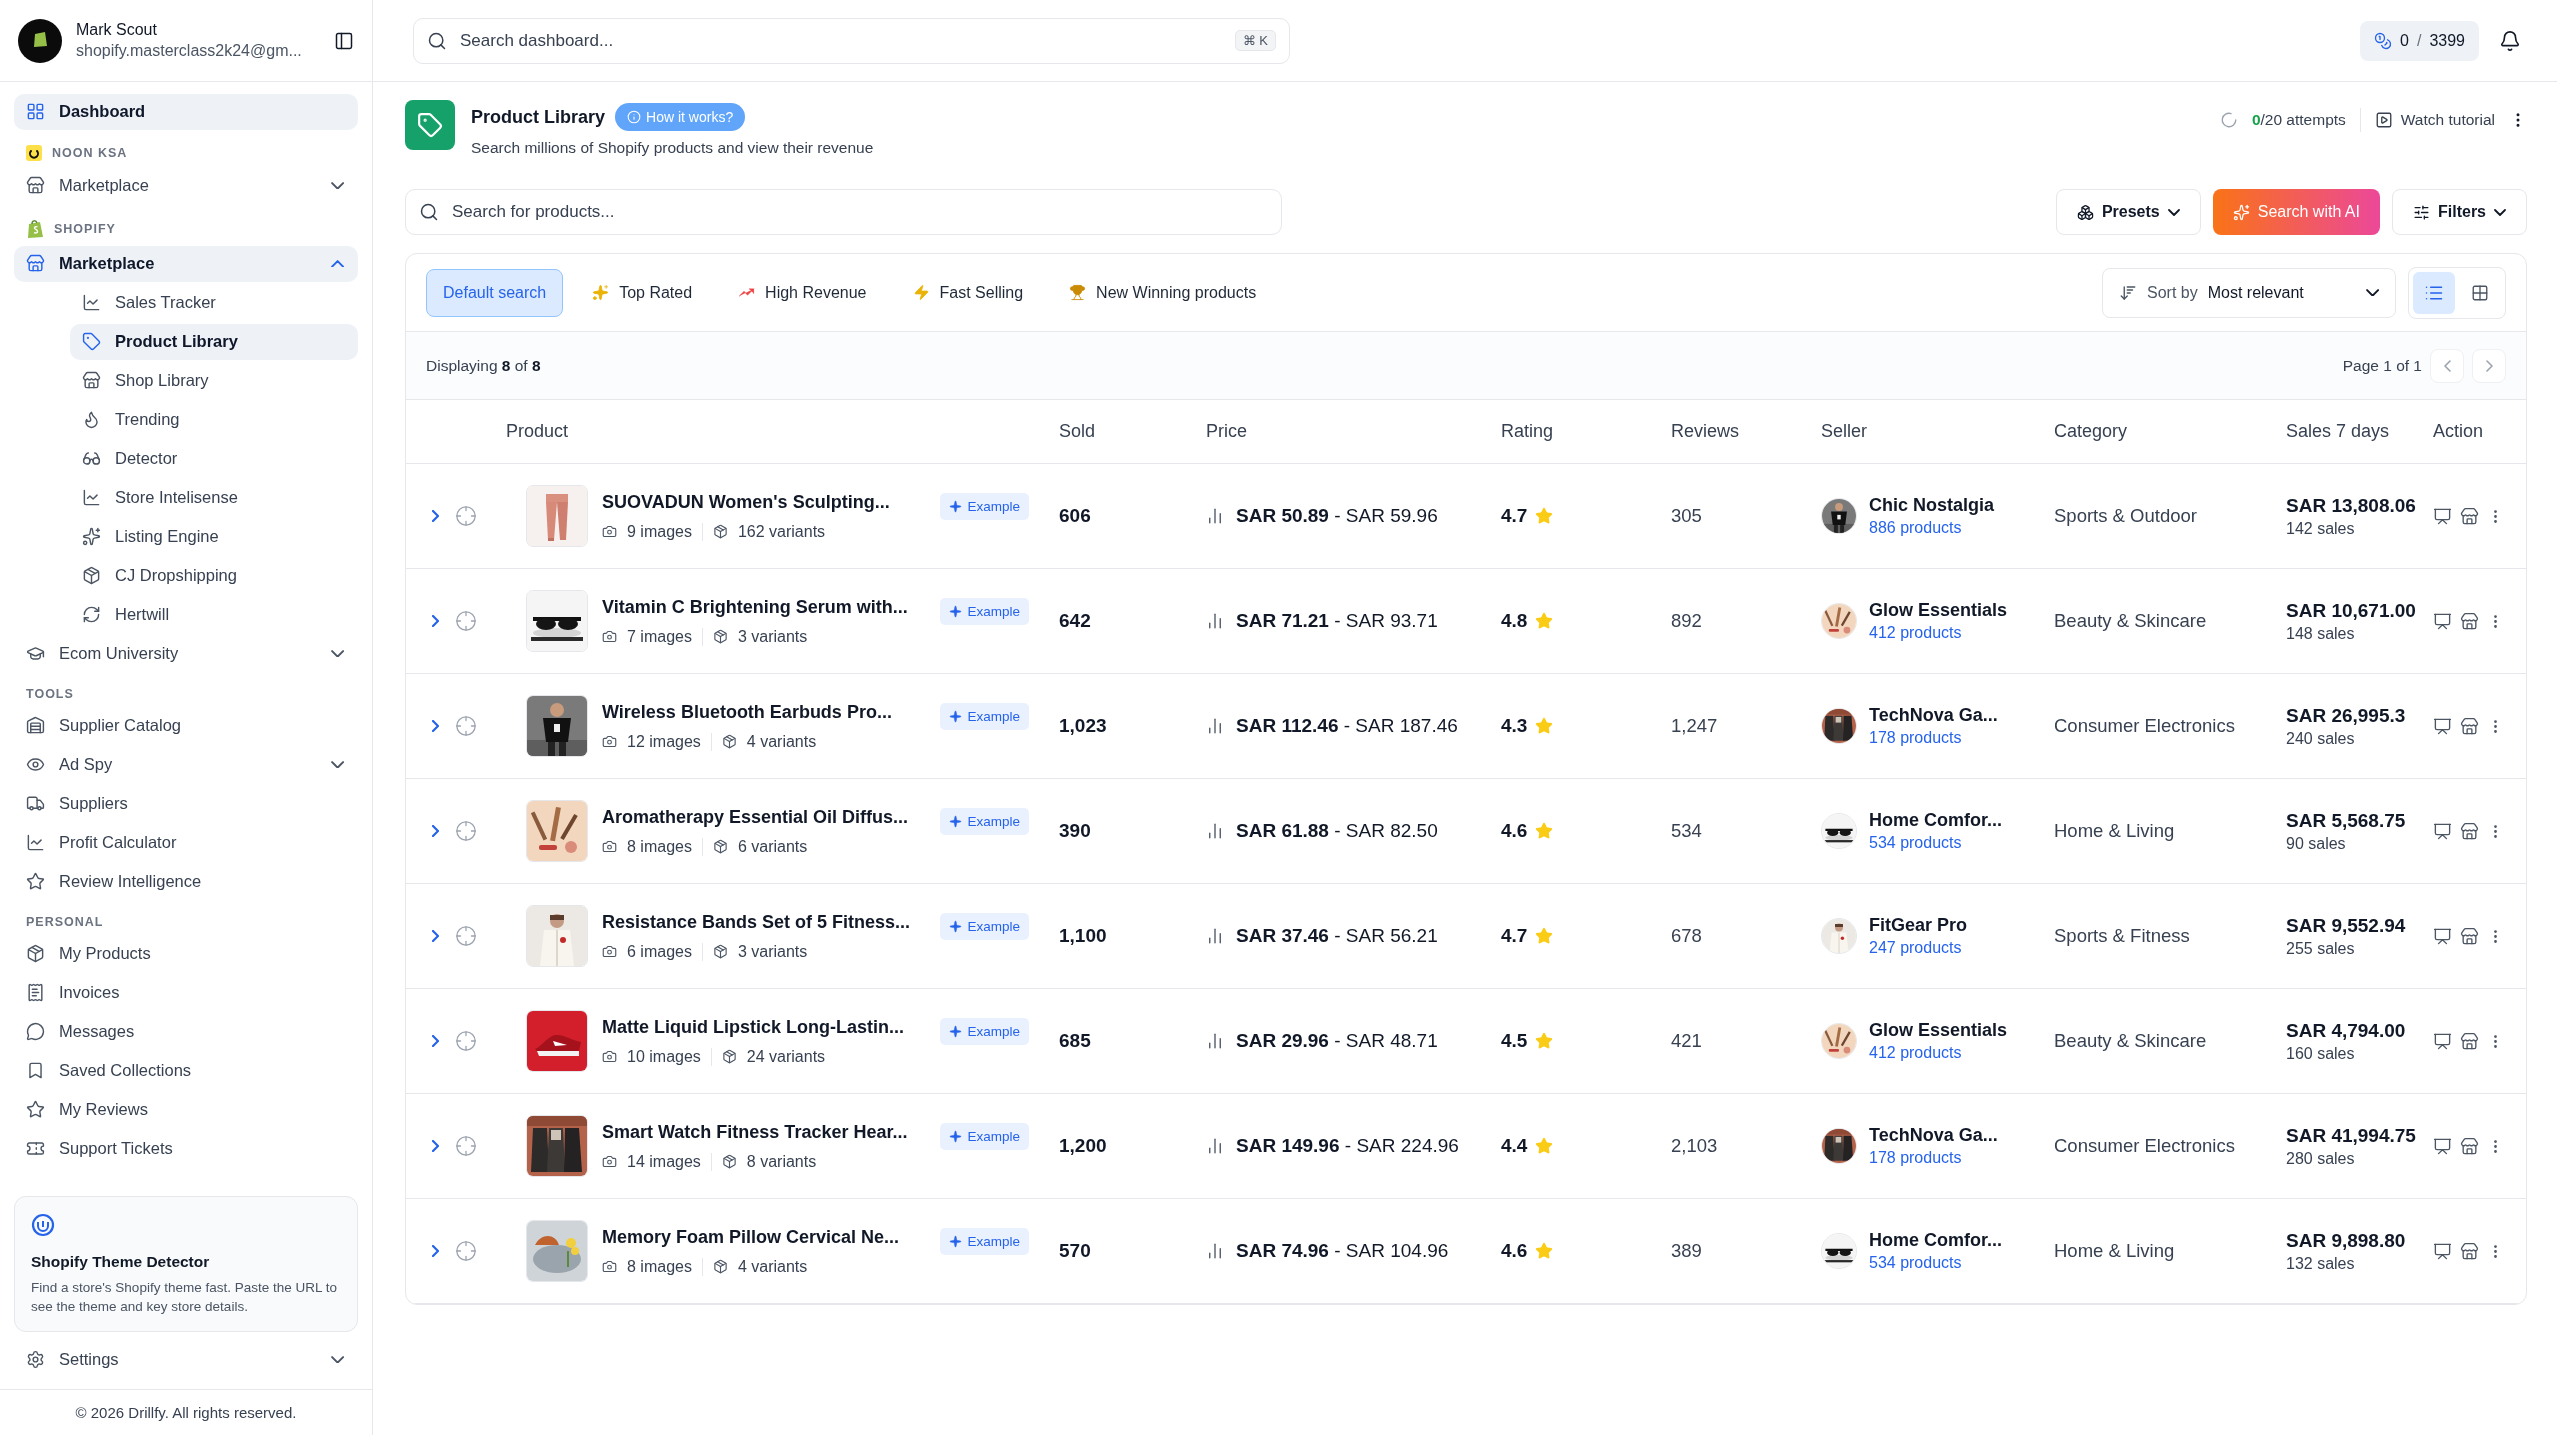 The image size is (2557, 1435). I want to click on image-count: 12 images, so click(664, 741).